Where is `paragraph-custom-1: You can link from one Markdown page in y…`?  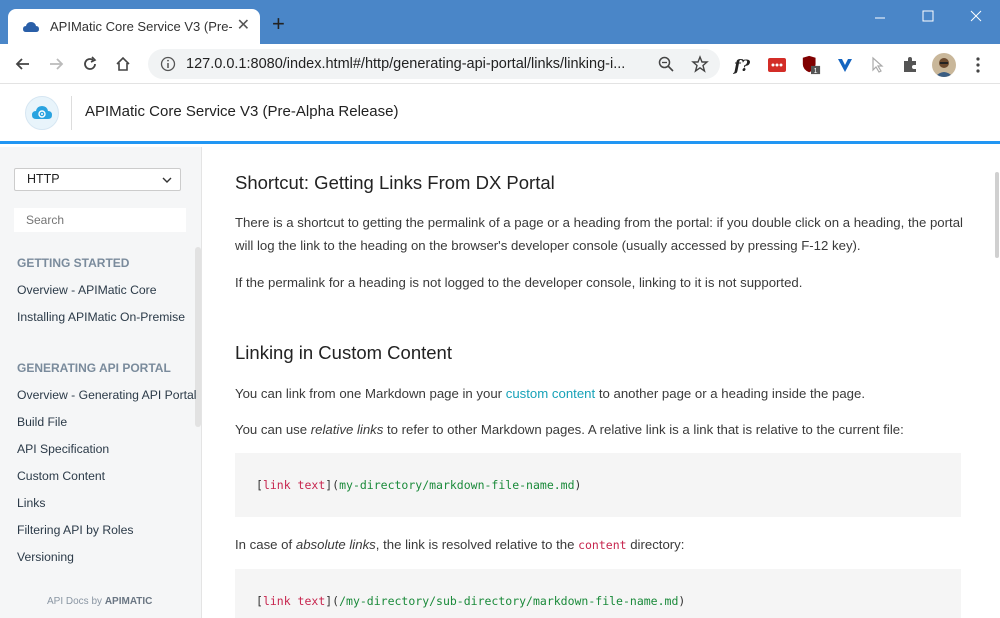
paragraph-custom-1: You can link from one Markdown page in y… is located at coordinates (600, 393).